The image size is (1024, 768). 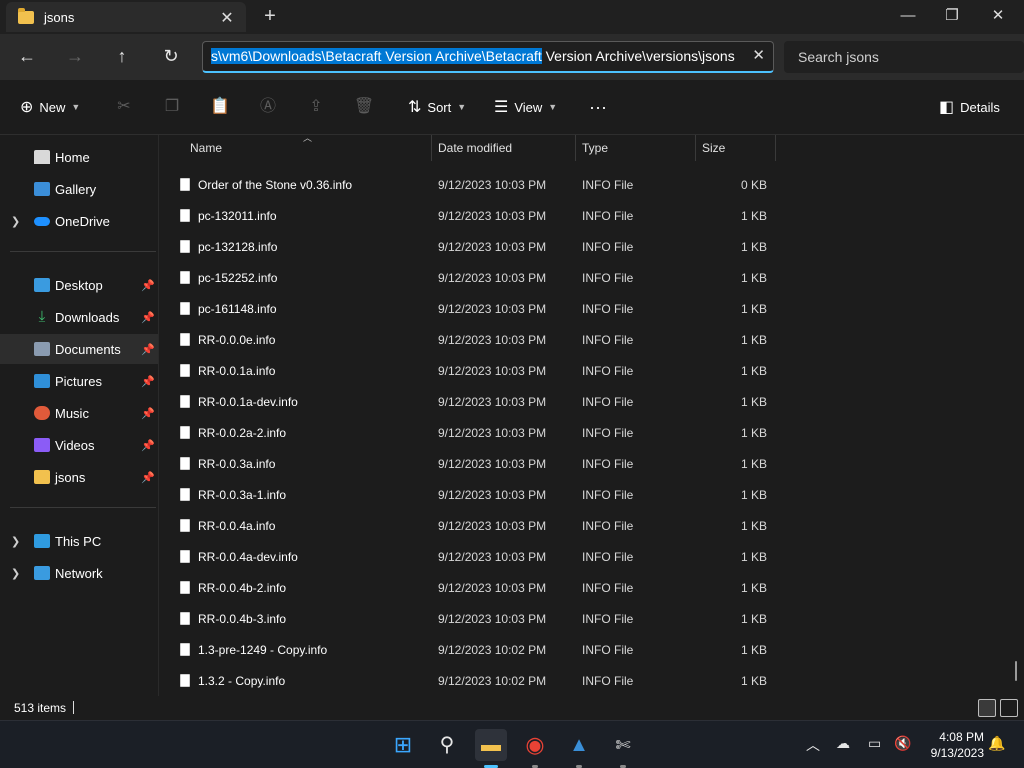 What do you see at coordinates (79, 157) in the screenshot?
I see `sidebar-item-home: Home` at bounding box center [79, 157].